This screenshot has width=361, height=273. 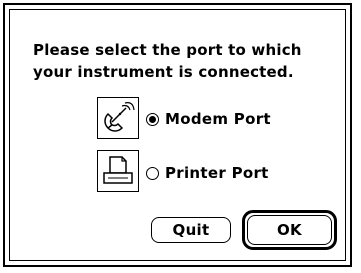 What do you see at coordinates (218, 119) in the screenshot?
I see `modem-port-label: Modem Port` at bounding box center [218, 119].